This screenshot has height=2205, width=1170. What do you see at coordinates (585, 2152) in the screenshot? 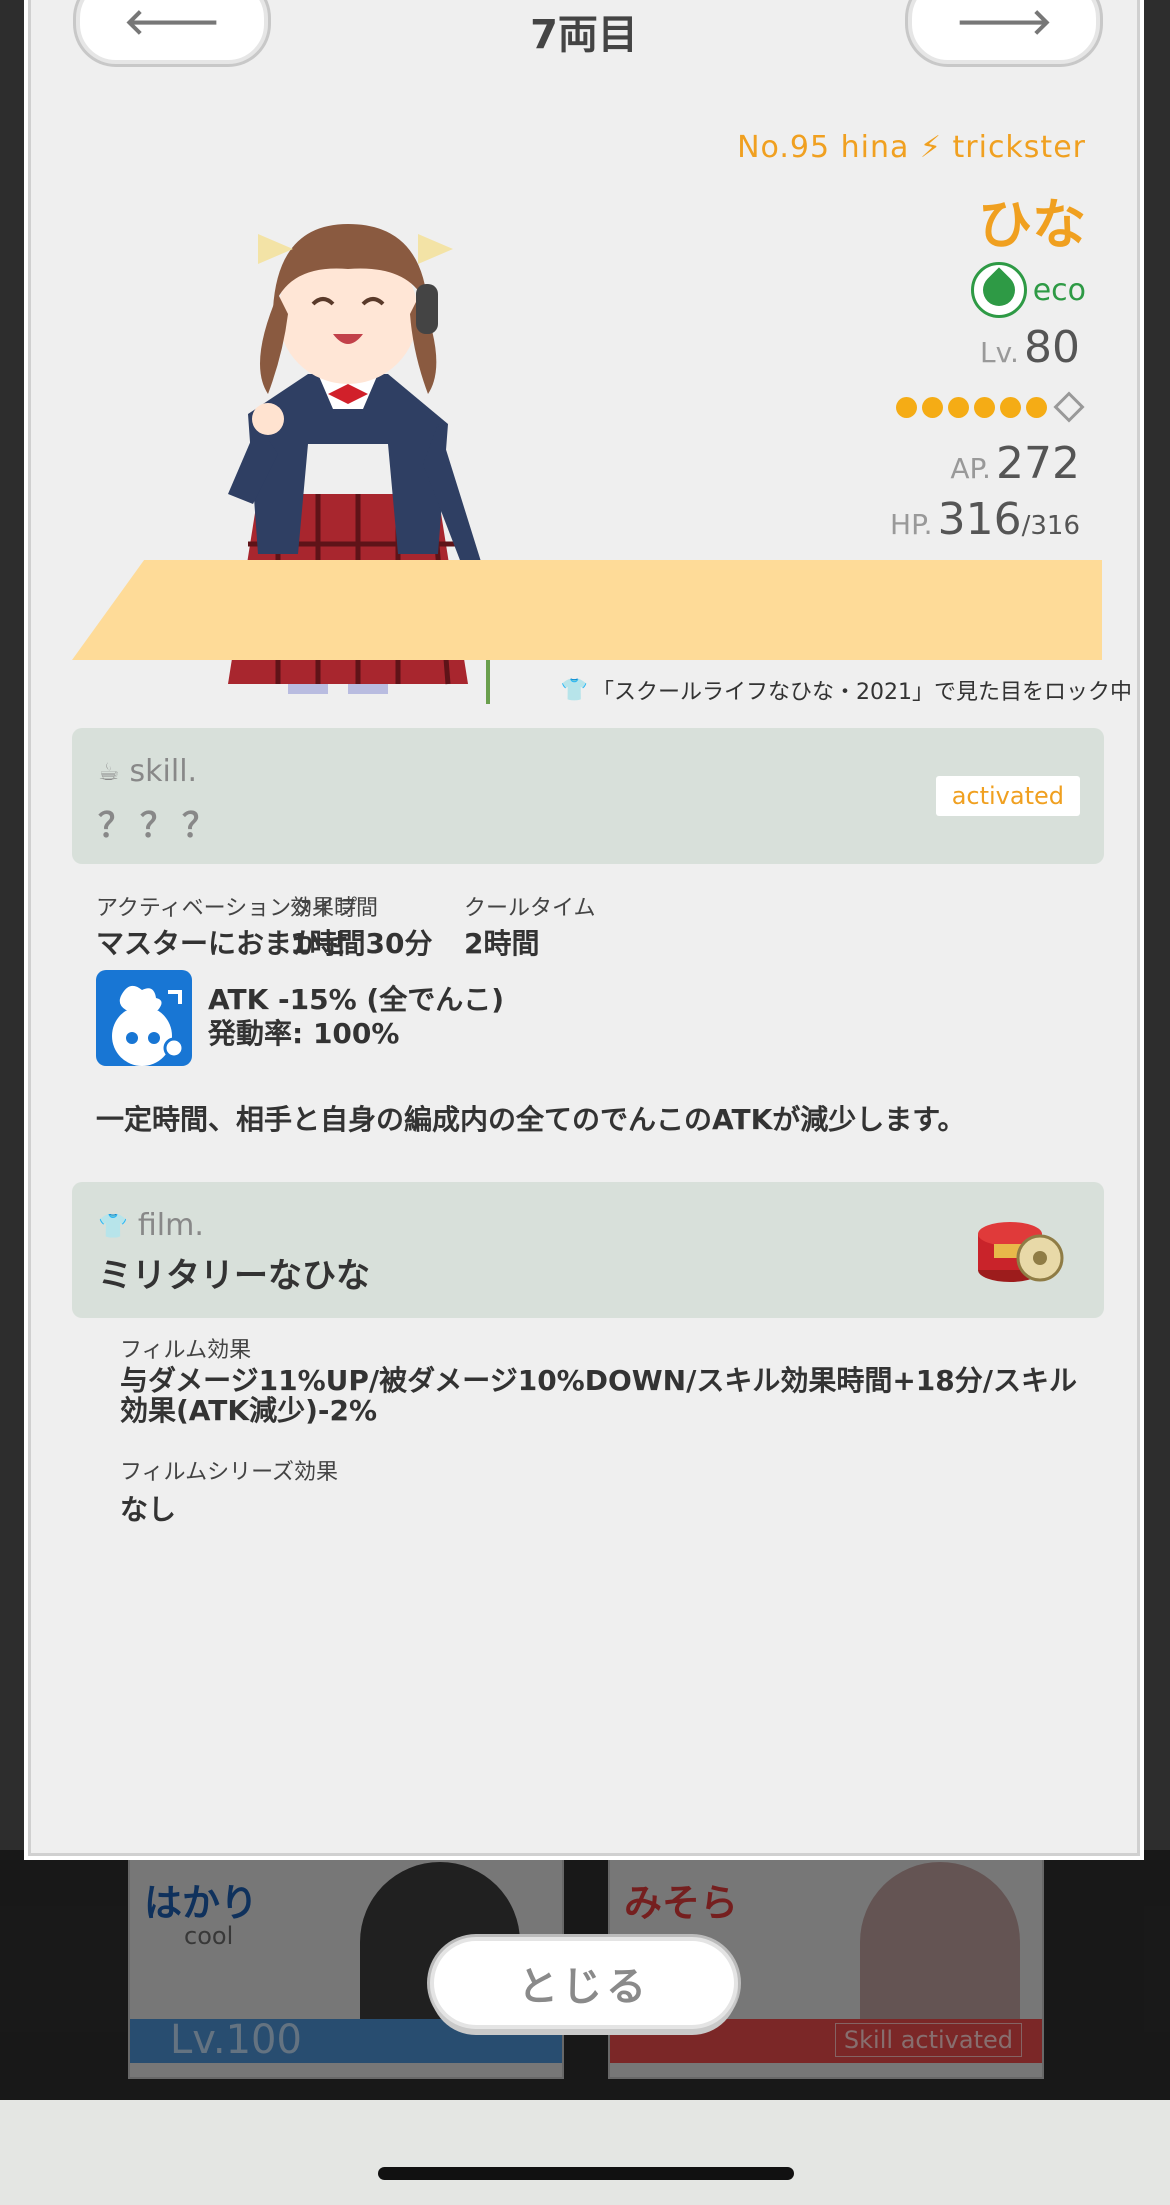
I see `home-area` at bounding box center [585, 2152].